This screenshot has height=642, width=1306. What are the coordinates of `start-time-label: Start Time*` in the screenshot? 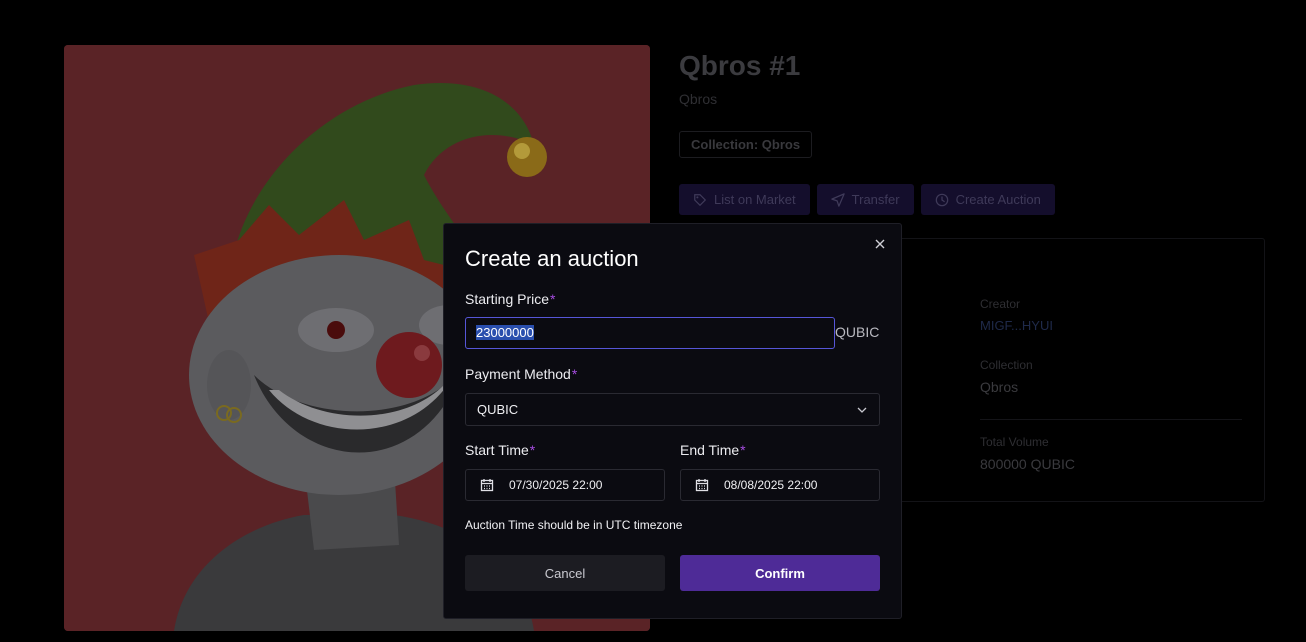 It's located at (500, 450).